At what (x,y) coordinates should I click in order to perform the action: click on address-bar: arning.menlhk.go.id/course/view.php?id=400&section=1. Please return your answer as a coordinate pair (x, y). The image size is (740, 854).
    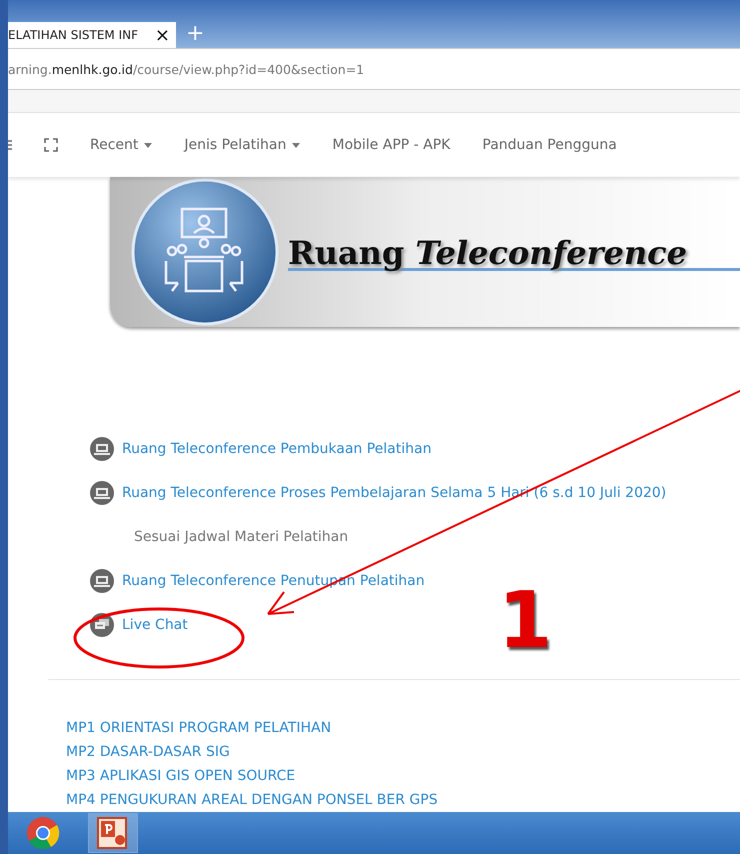
    Looking at the image, I should click on (374, 69).